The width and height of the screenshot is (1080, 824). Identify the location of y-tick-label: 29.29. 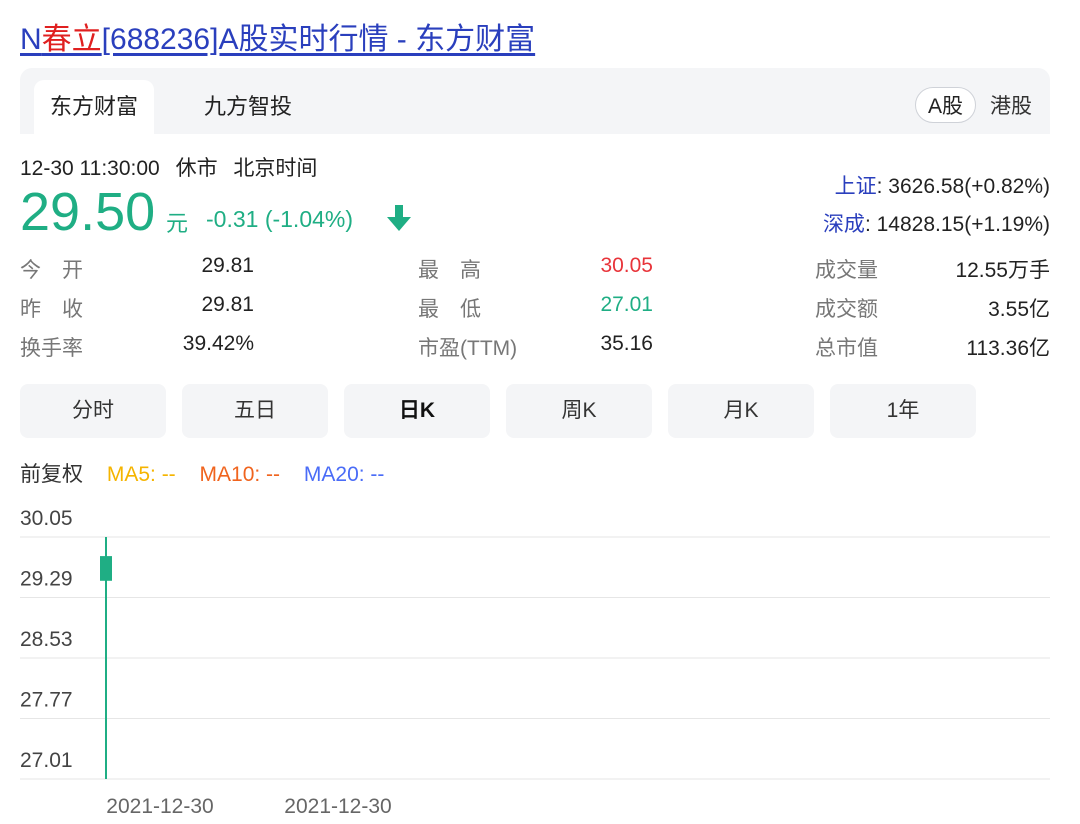
(46, 579).